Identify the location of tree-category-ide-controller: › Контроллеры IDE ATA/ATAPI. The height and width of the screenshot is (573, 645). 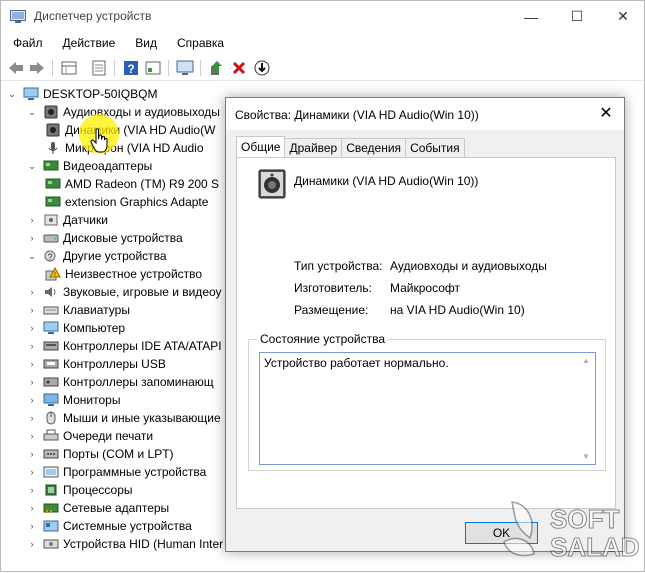
(124, 346).